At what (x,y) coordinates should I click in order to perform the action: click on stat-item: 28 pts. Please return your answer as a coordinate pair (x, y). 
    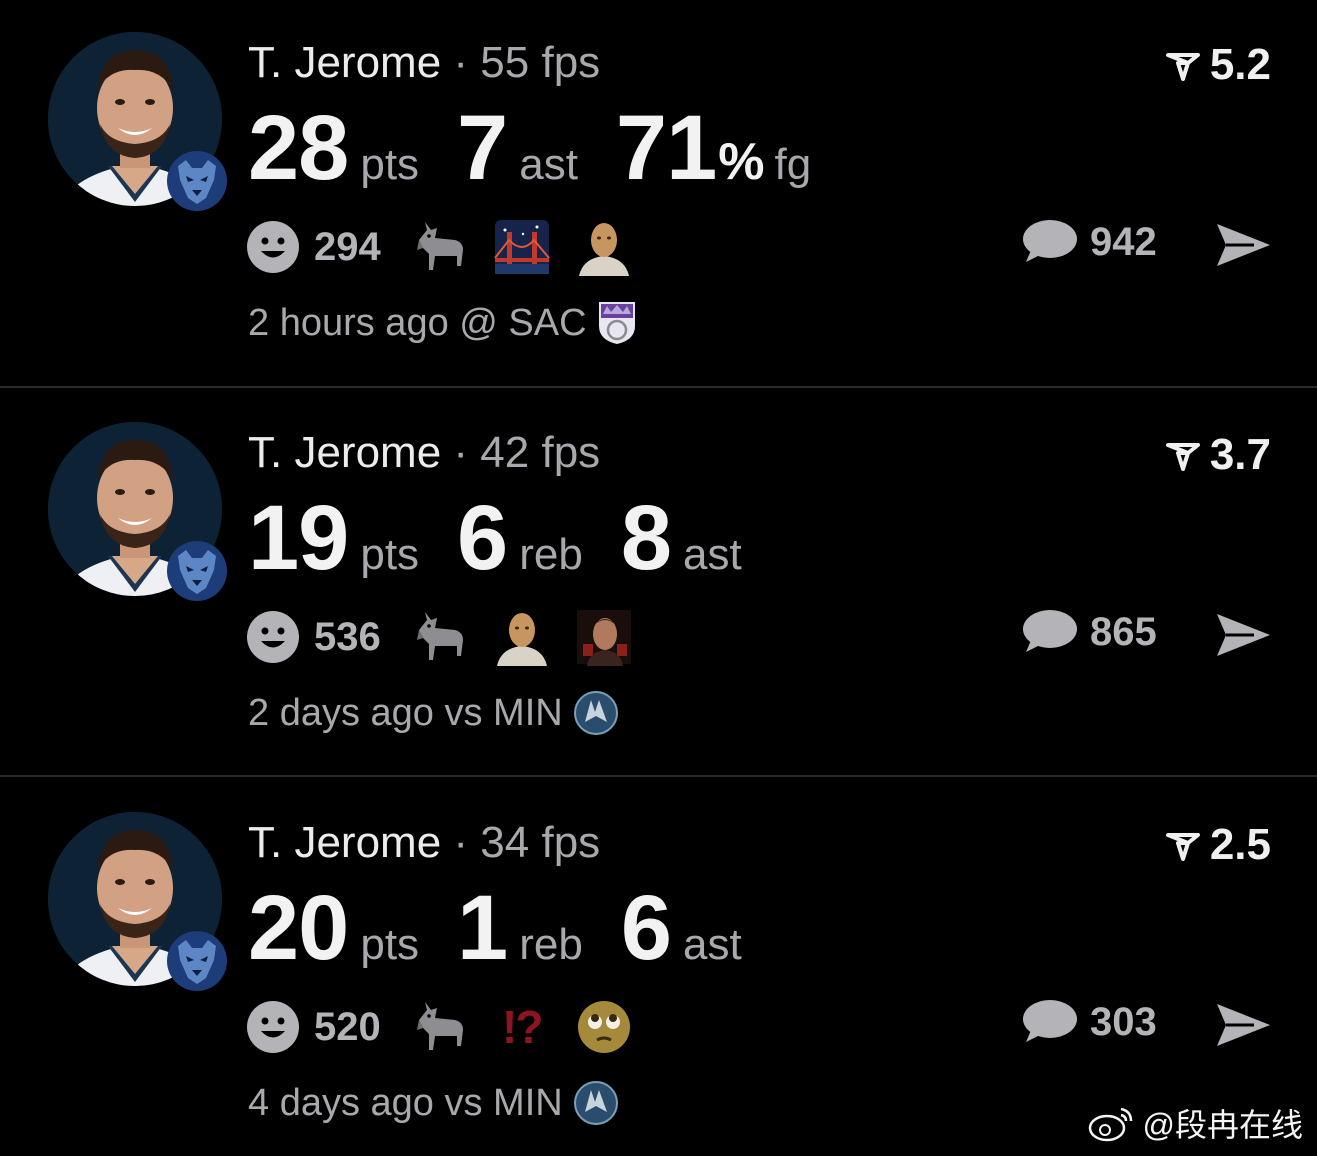
    Looking at the image, I should click on (333, 148).